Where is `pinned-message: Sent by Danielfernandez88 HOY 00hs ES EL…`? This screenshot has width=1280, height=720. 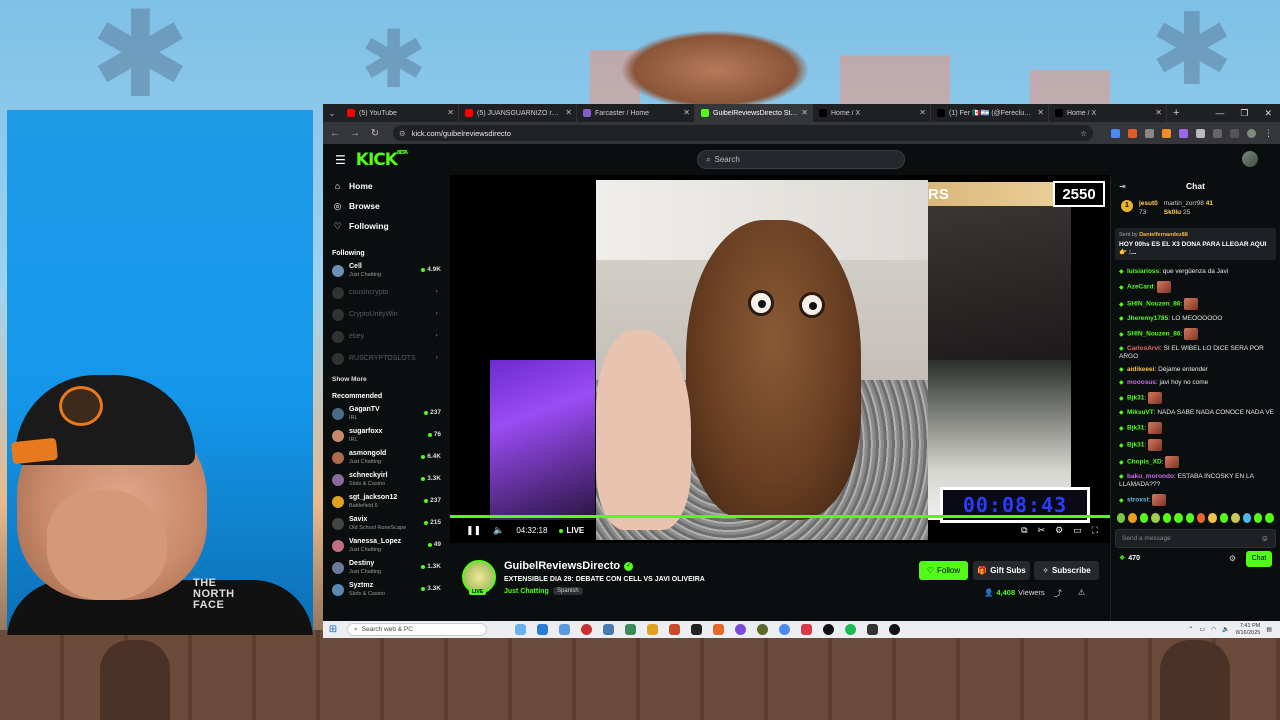
pinned-message: Sent by Danielfernandez88 HOY 00hs ES EL… is located at coordinates (1195, 244).